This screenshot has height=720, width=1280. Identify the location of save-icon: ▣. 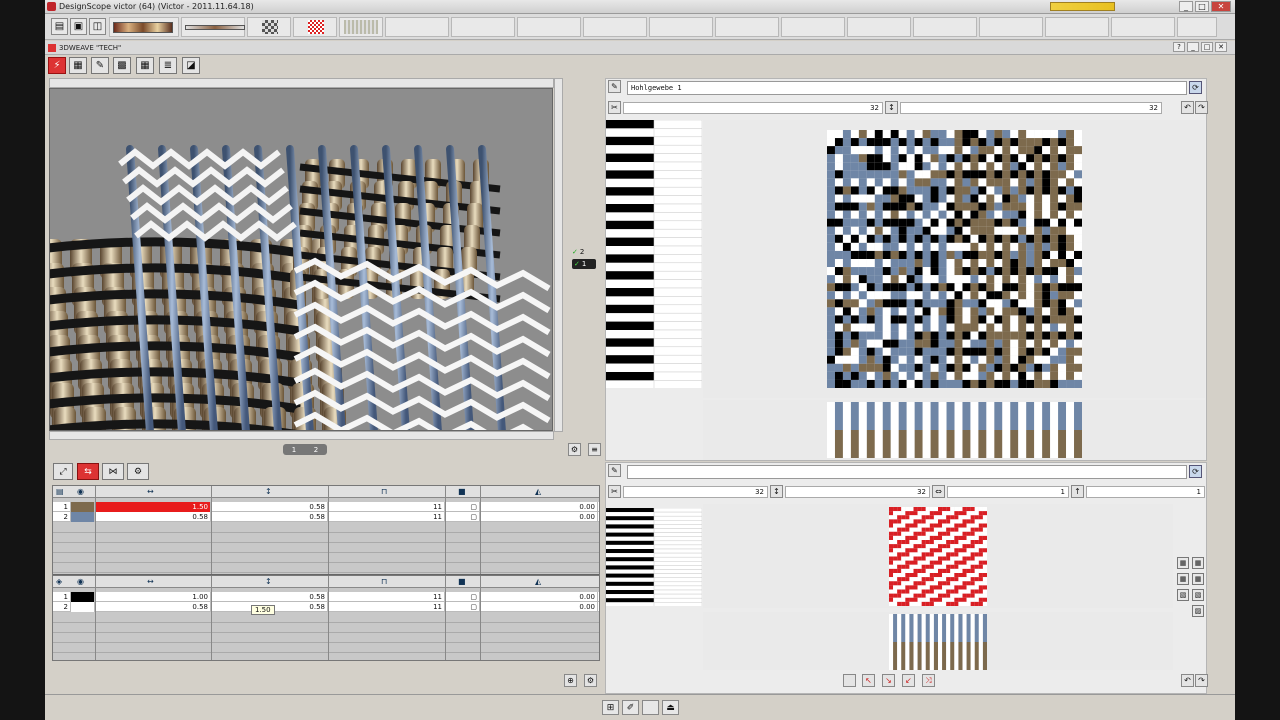
(78, 26).